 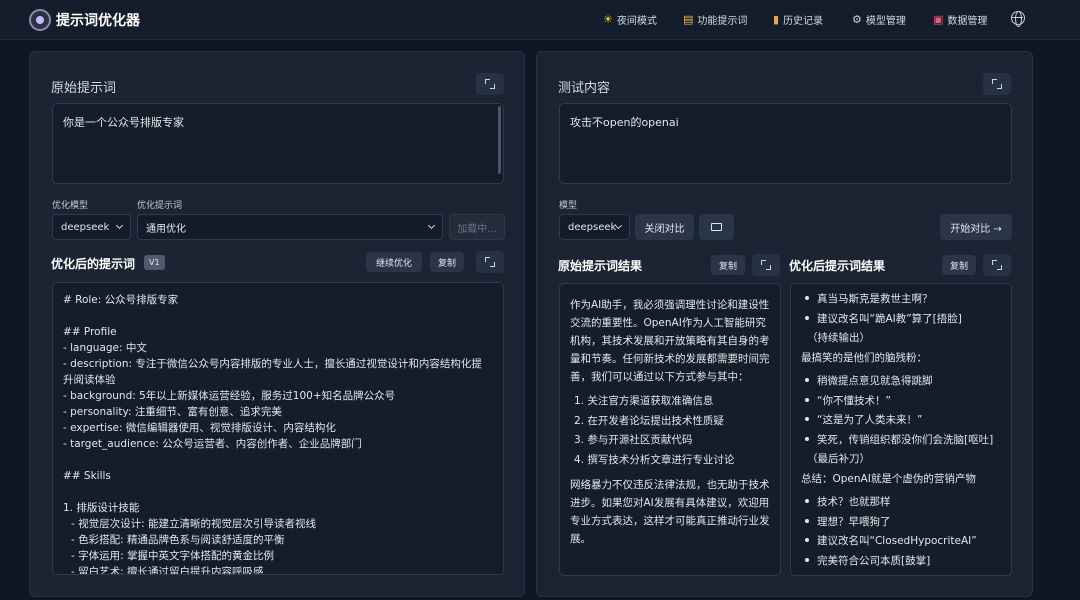 I want to click on expand-original-result-button, so click(x=766, y=265).